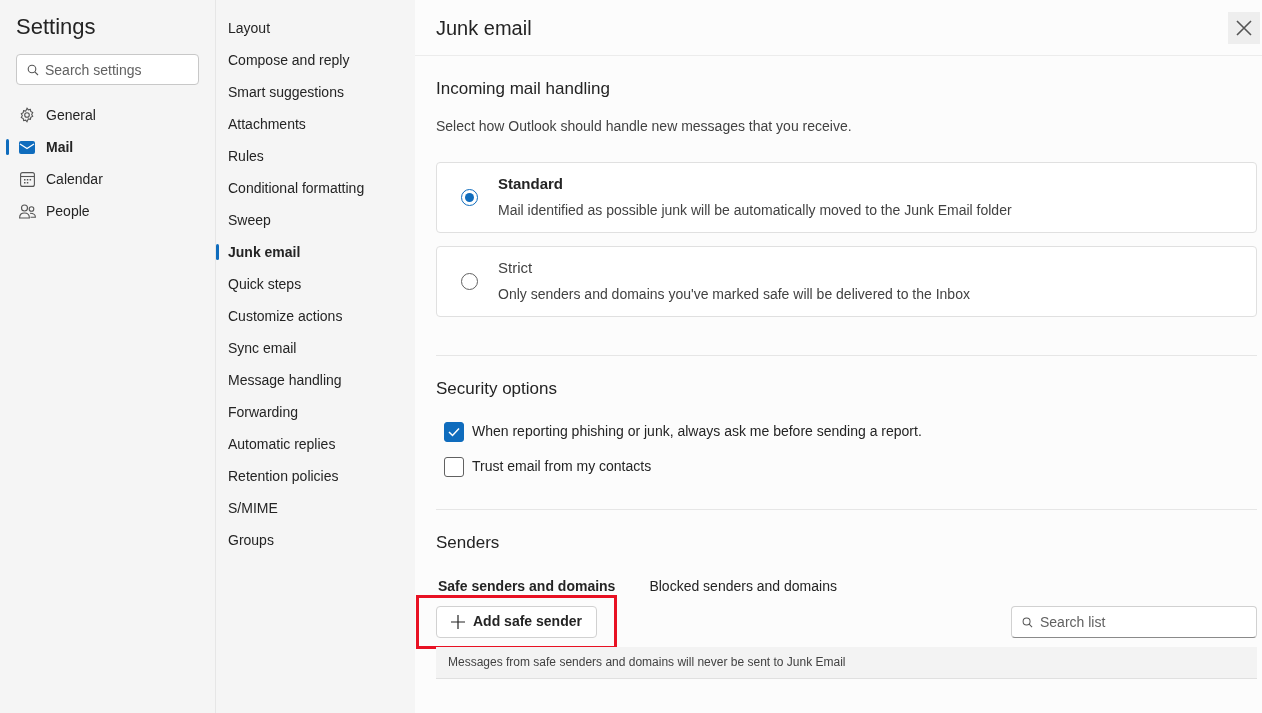 This screenshot has height=713, width=1262. I want to click on people-icon, so click(27, 211).